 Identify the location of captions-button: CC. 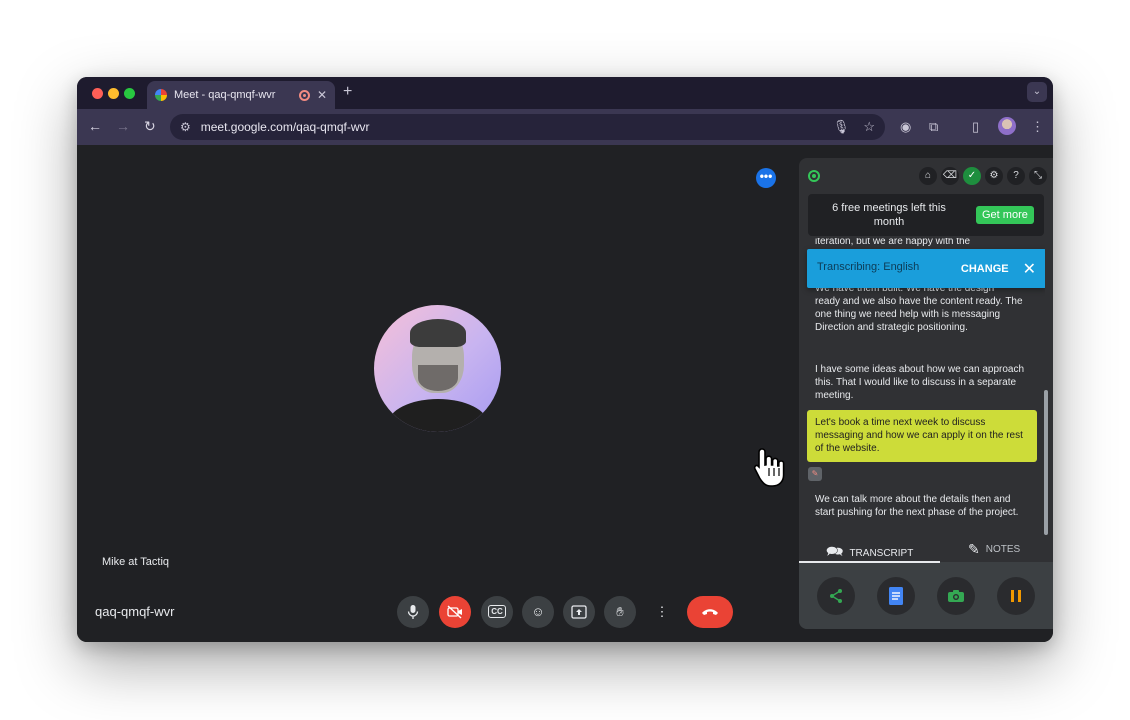
(497, 612).